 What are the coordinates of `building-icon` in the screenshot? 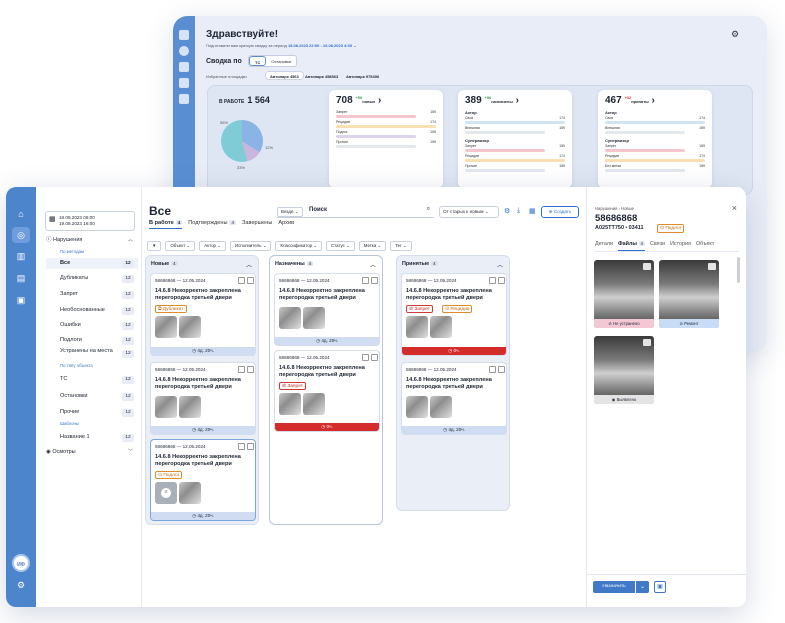 It's located at (184, 67).